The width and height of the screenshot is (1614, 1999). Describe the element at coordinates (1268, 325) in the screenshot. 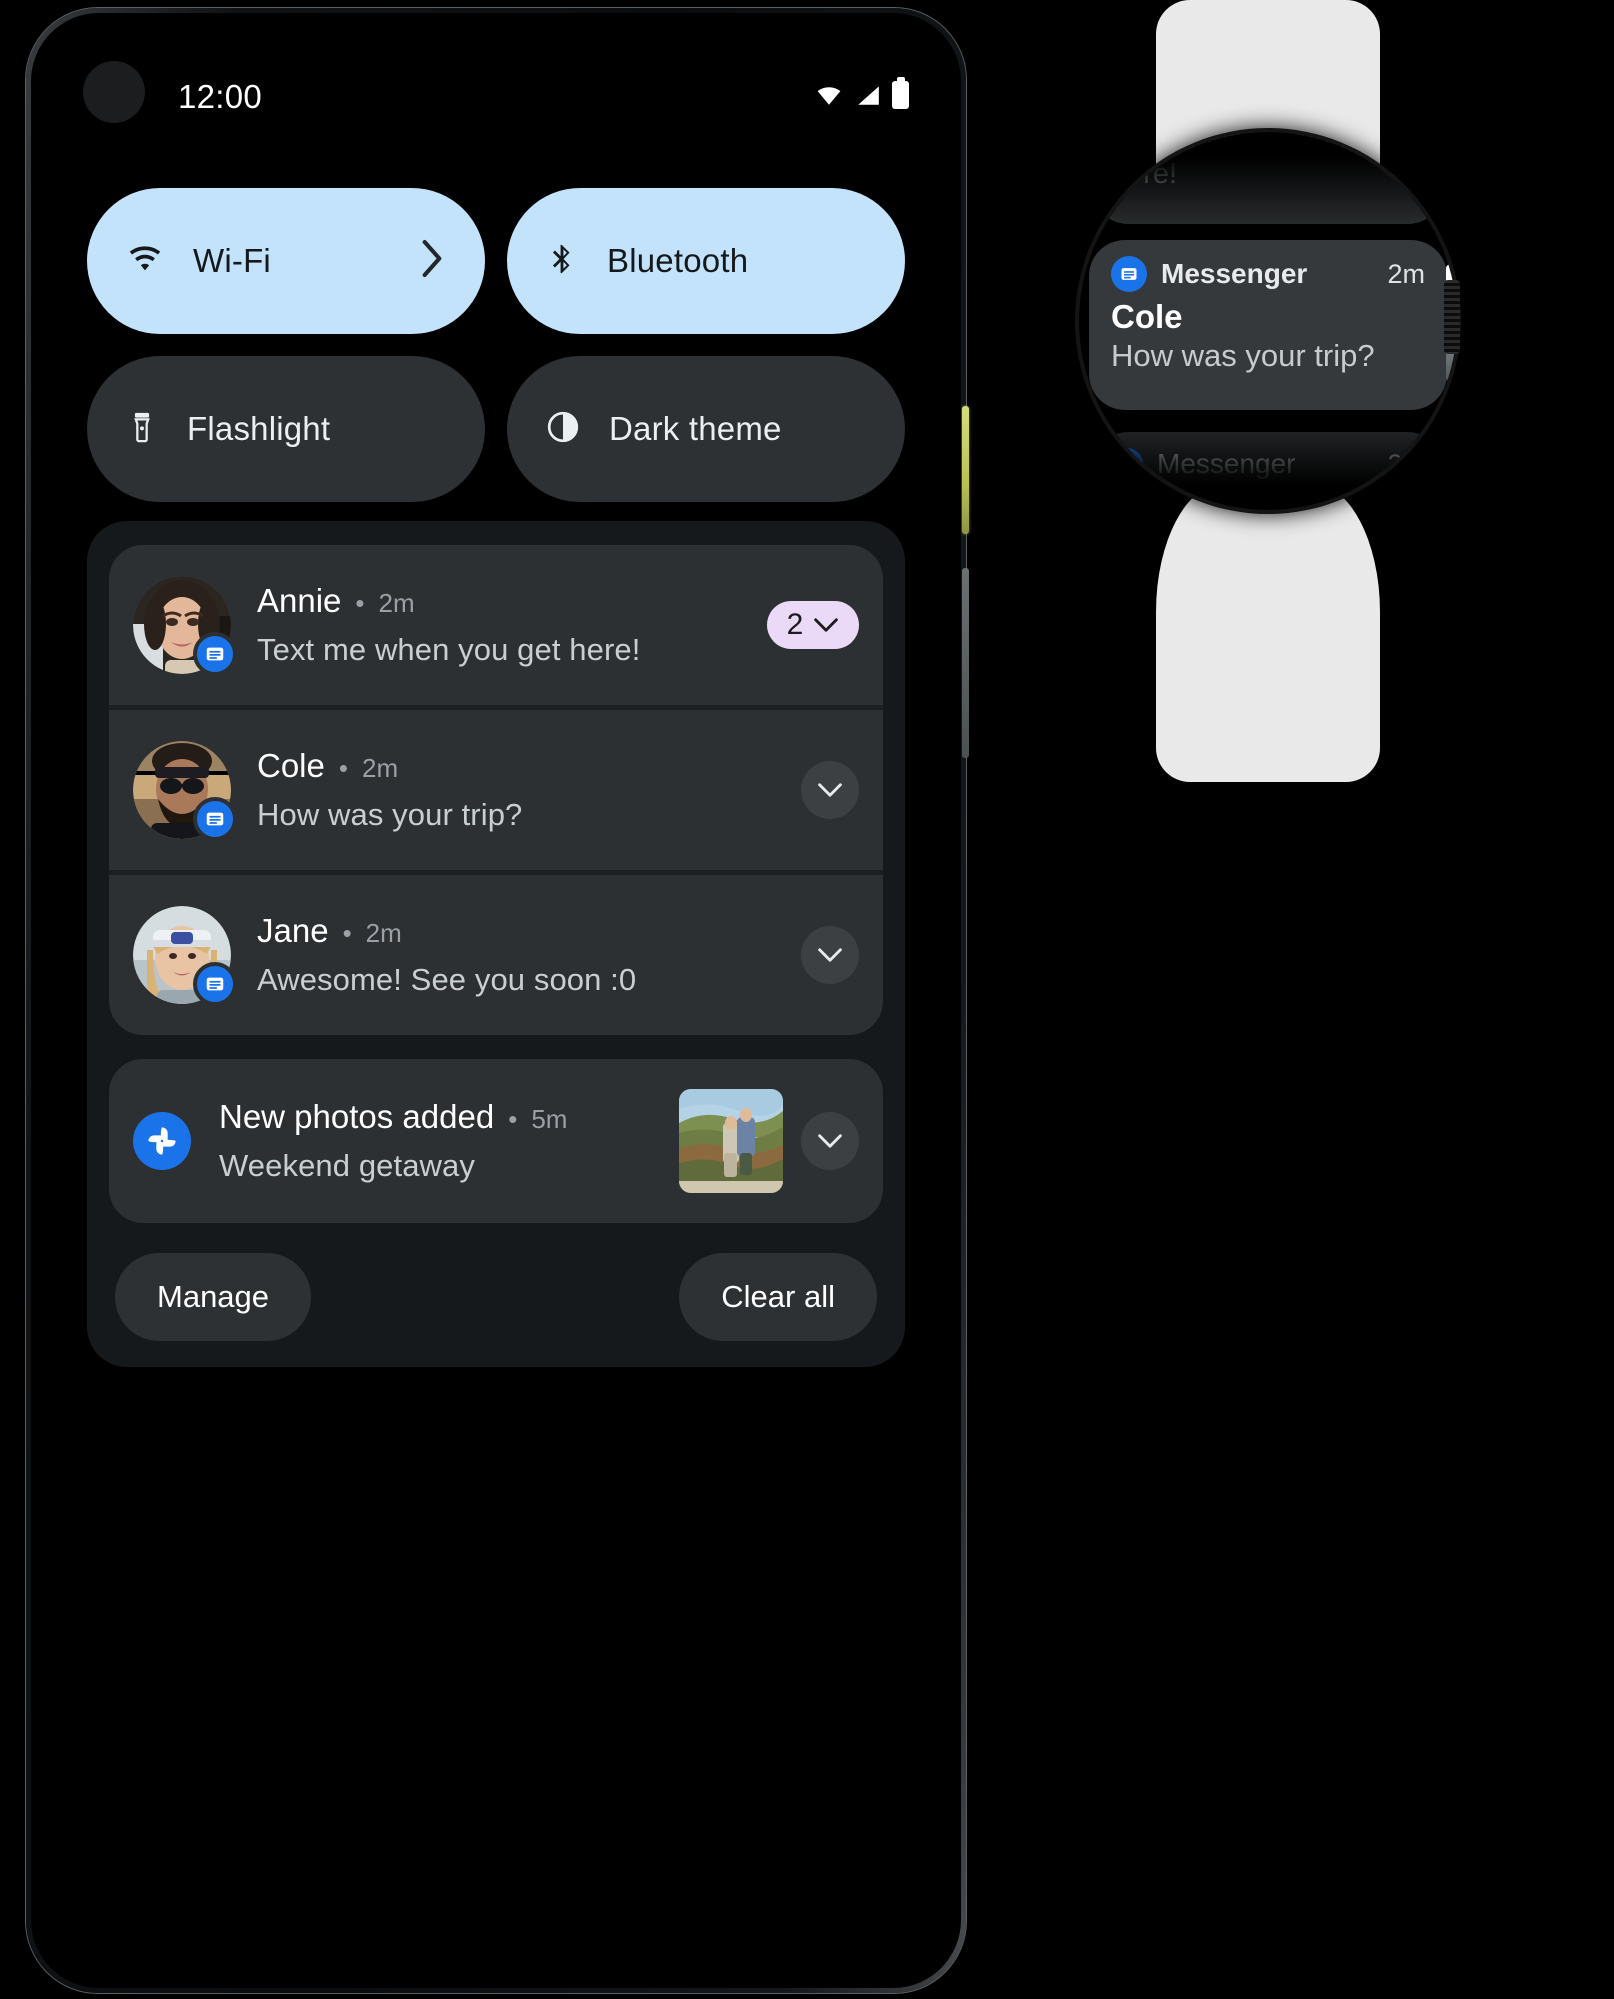

I see `watch-notification-current: Messenger 2m Cole How was your trip?` at that location.